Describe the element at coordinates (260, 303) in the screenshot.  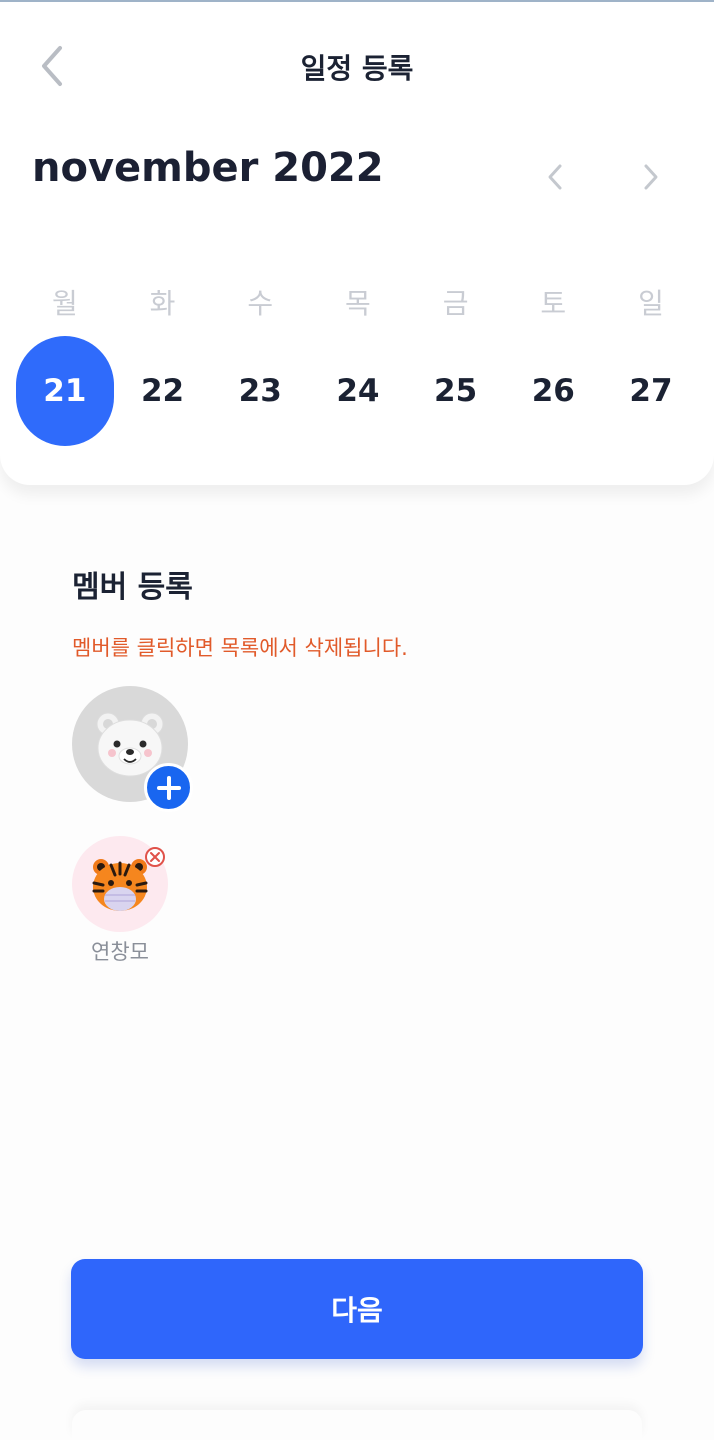
I see `weekday-label: 수` at that location.